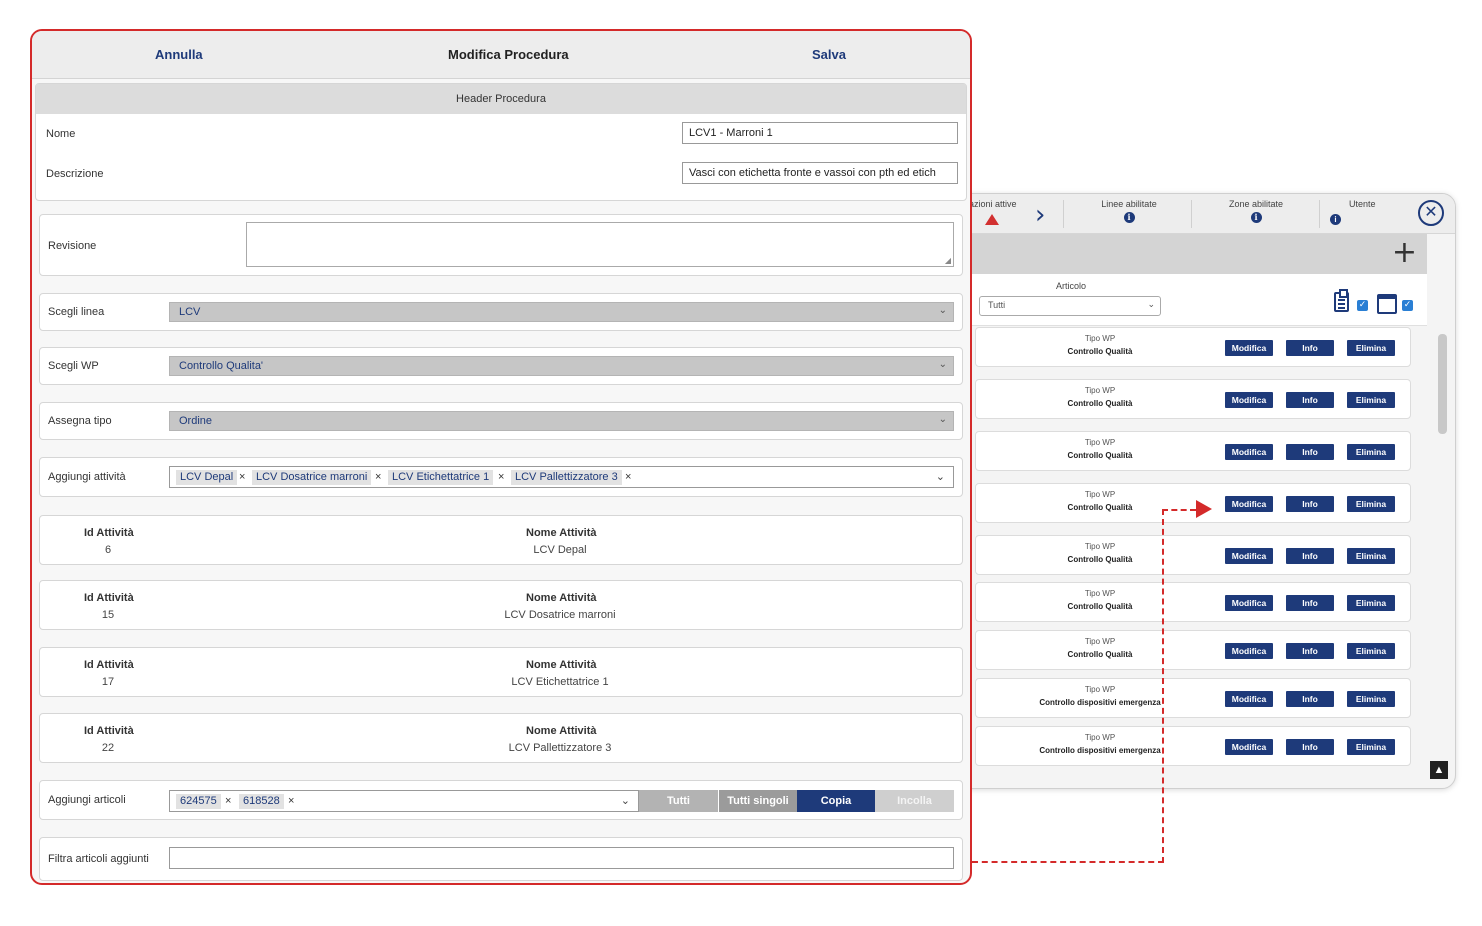  I want to click on revision-textarea: ◢, so click(600, 244).